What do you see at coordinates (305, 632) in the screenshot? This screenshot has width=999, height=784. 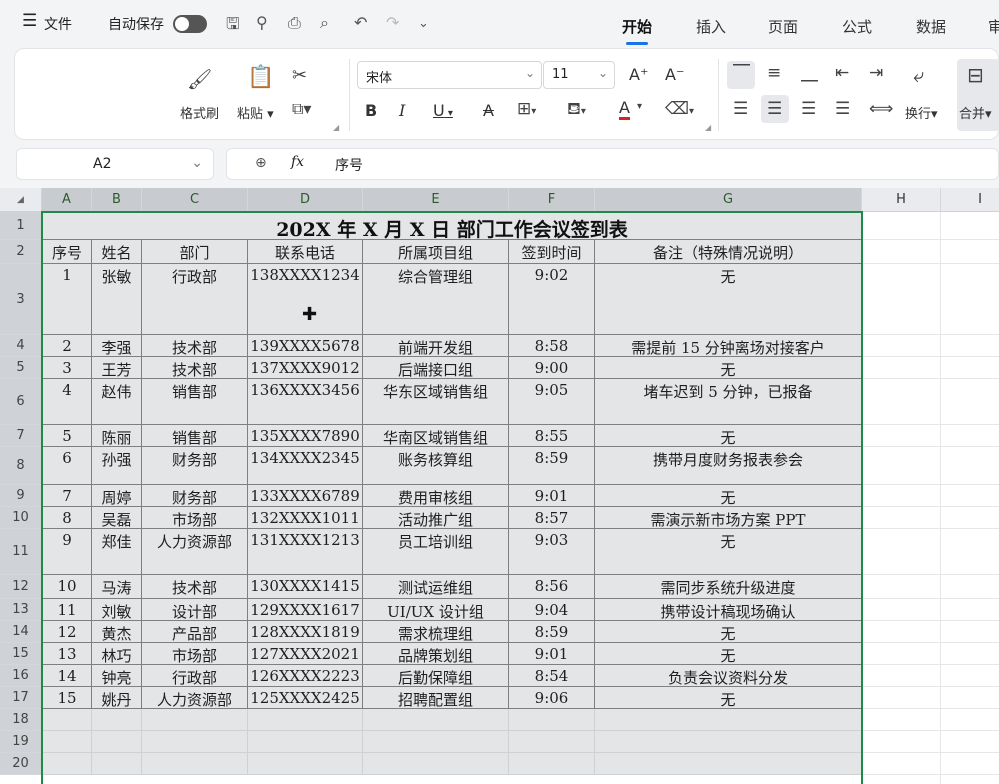 I see `table-cell: 128XXXX1819` at bounding box center [305, 632].